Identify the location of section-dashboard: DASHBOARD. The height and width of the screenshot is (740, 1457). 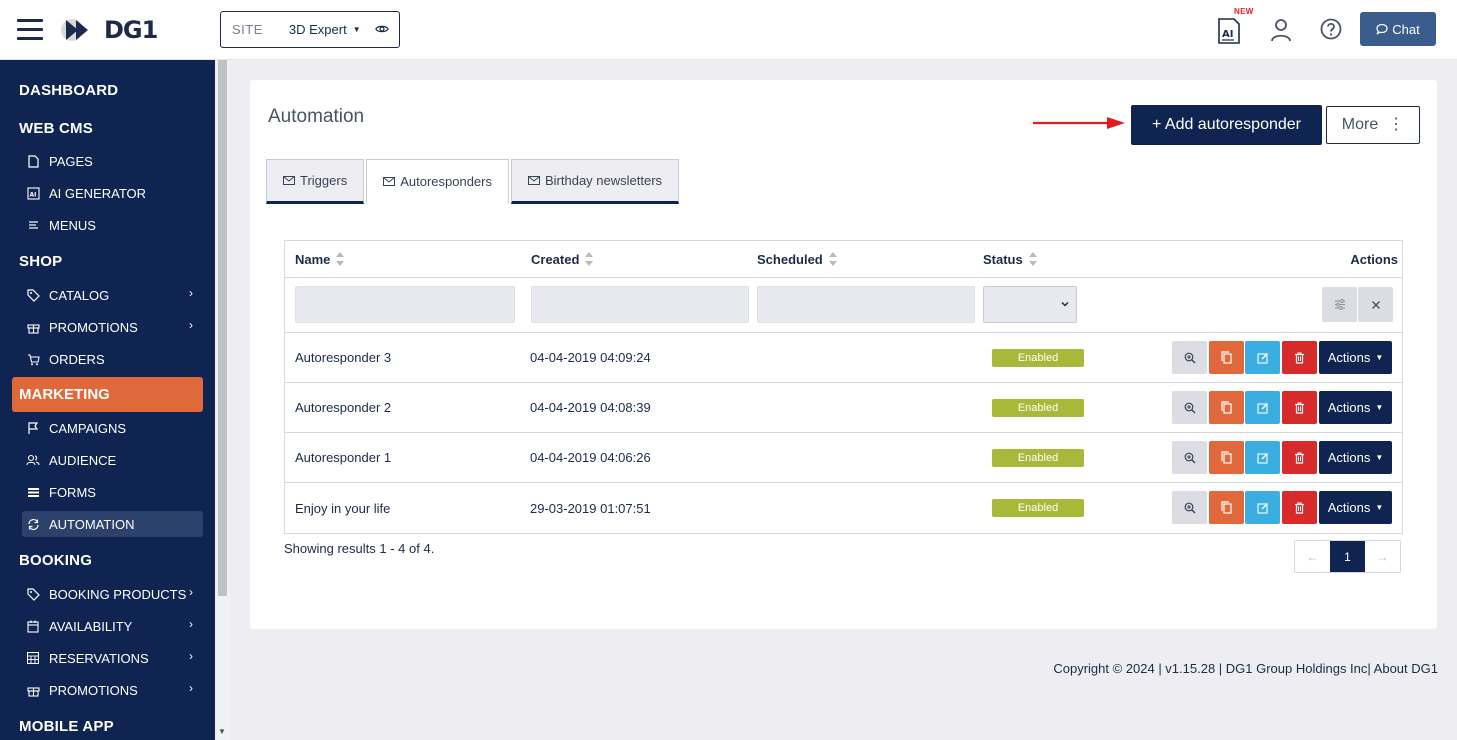
(68, 90).